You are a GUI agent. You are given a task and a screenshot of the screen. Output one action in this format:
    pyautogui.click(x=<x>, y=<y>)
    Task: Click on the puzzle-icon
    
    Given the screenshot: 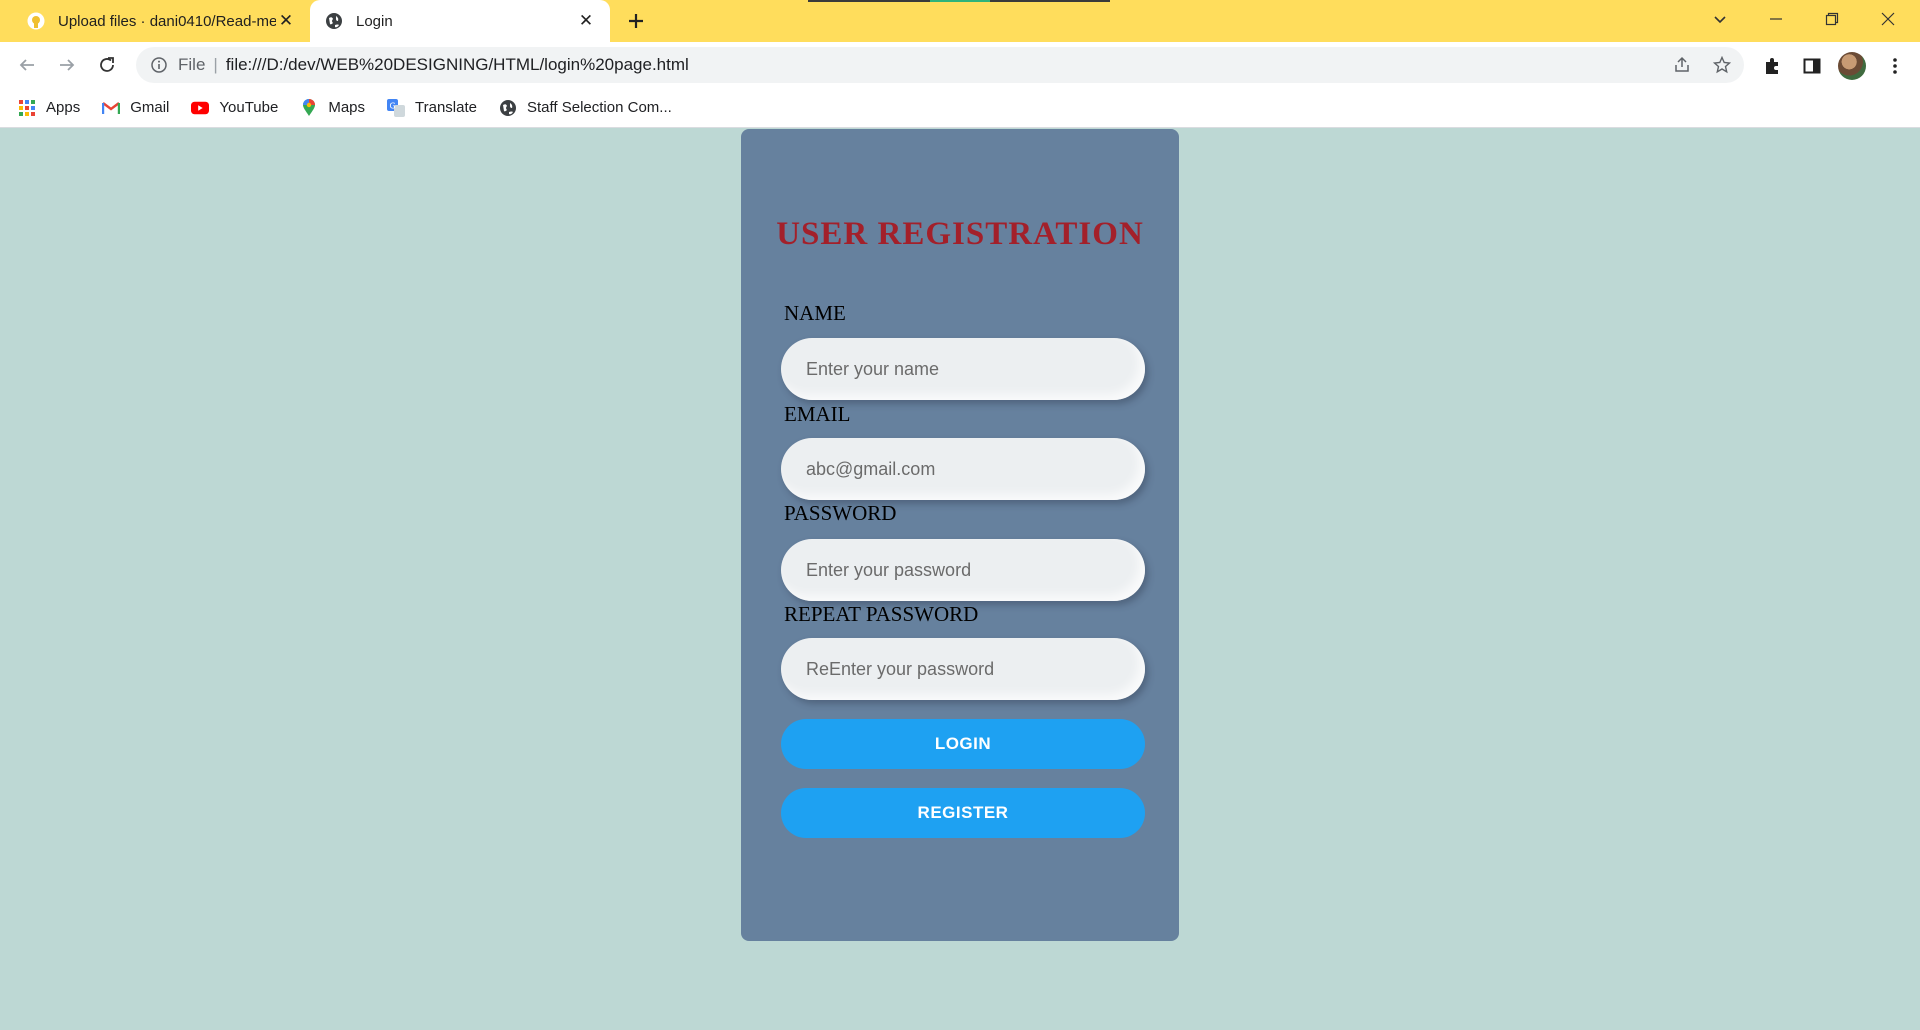 What is the action you would take?
    pyautogui.click(x=1772, y=66)
    